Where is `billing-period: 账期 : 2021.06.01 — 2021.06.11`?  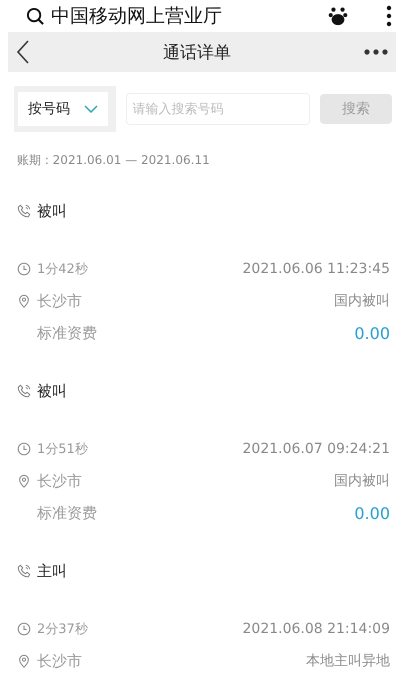 billing-period: 账期 : 2021.06.01 — 2021.06.11 is located at coordinates (113, 160).